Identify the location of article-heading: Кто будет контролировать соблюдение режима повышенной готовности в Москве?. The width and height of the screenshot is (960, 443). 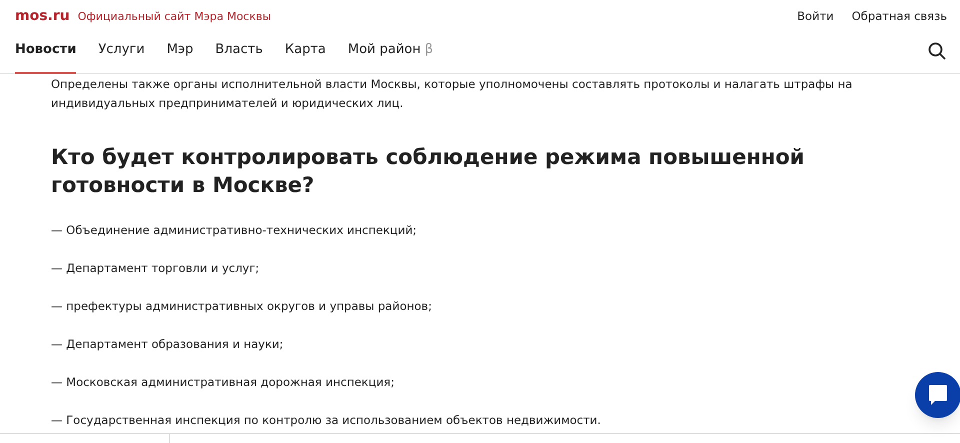
(428, 171).